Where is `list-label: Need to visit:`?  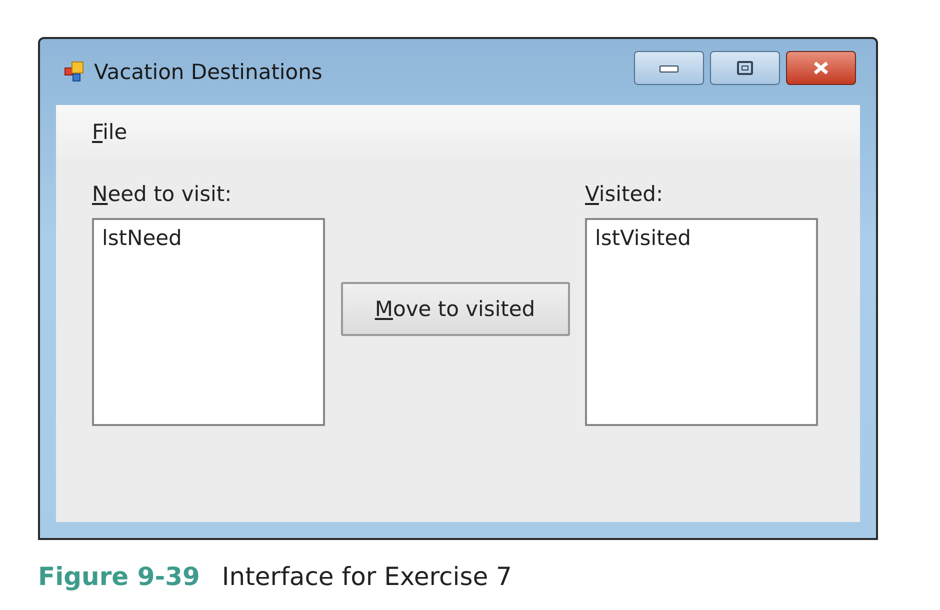
list-label: Need to visit: is located at coordinates (162, 194).